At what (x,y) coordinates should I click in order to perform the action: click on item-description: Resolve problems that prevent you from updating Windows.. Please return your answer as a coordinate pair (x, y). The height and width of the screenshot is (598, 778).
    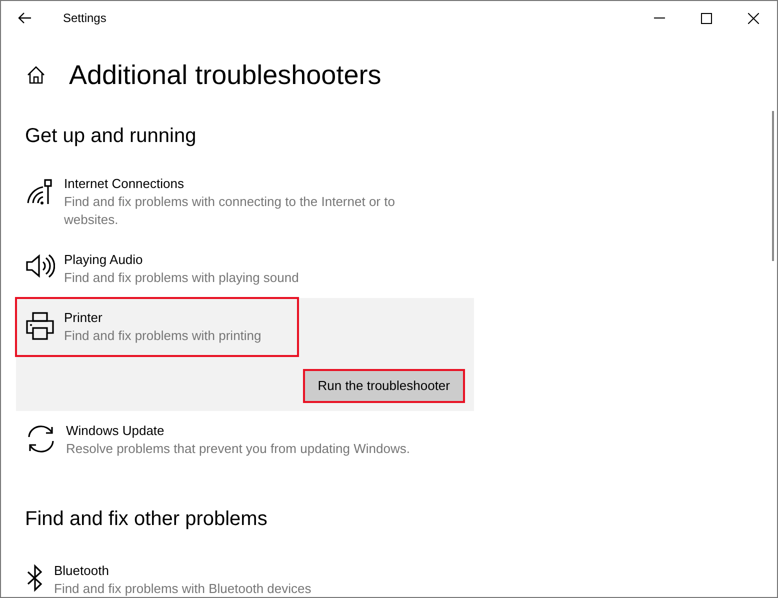
    Looking at the image, I should click on (238, 449).